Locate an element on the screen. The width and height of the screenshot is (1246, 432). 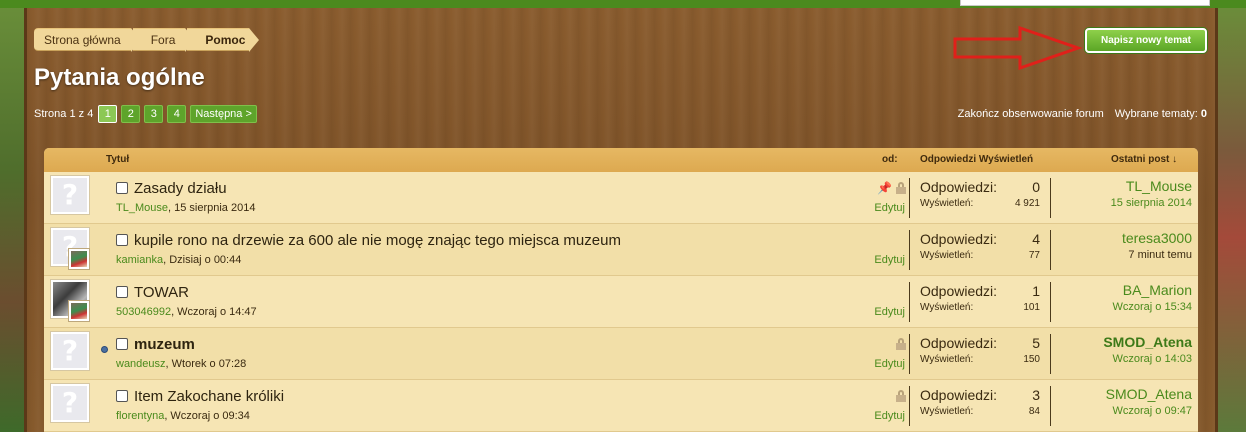
last-post: SMOD_Atena Wczoraj o 09:47 is located at coordinates (1149, 401).